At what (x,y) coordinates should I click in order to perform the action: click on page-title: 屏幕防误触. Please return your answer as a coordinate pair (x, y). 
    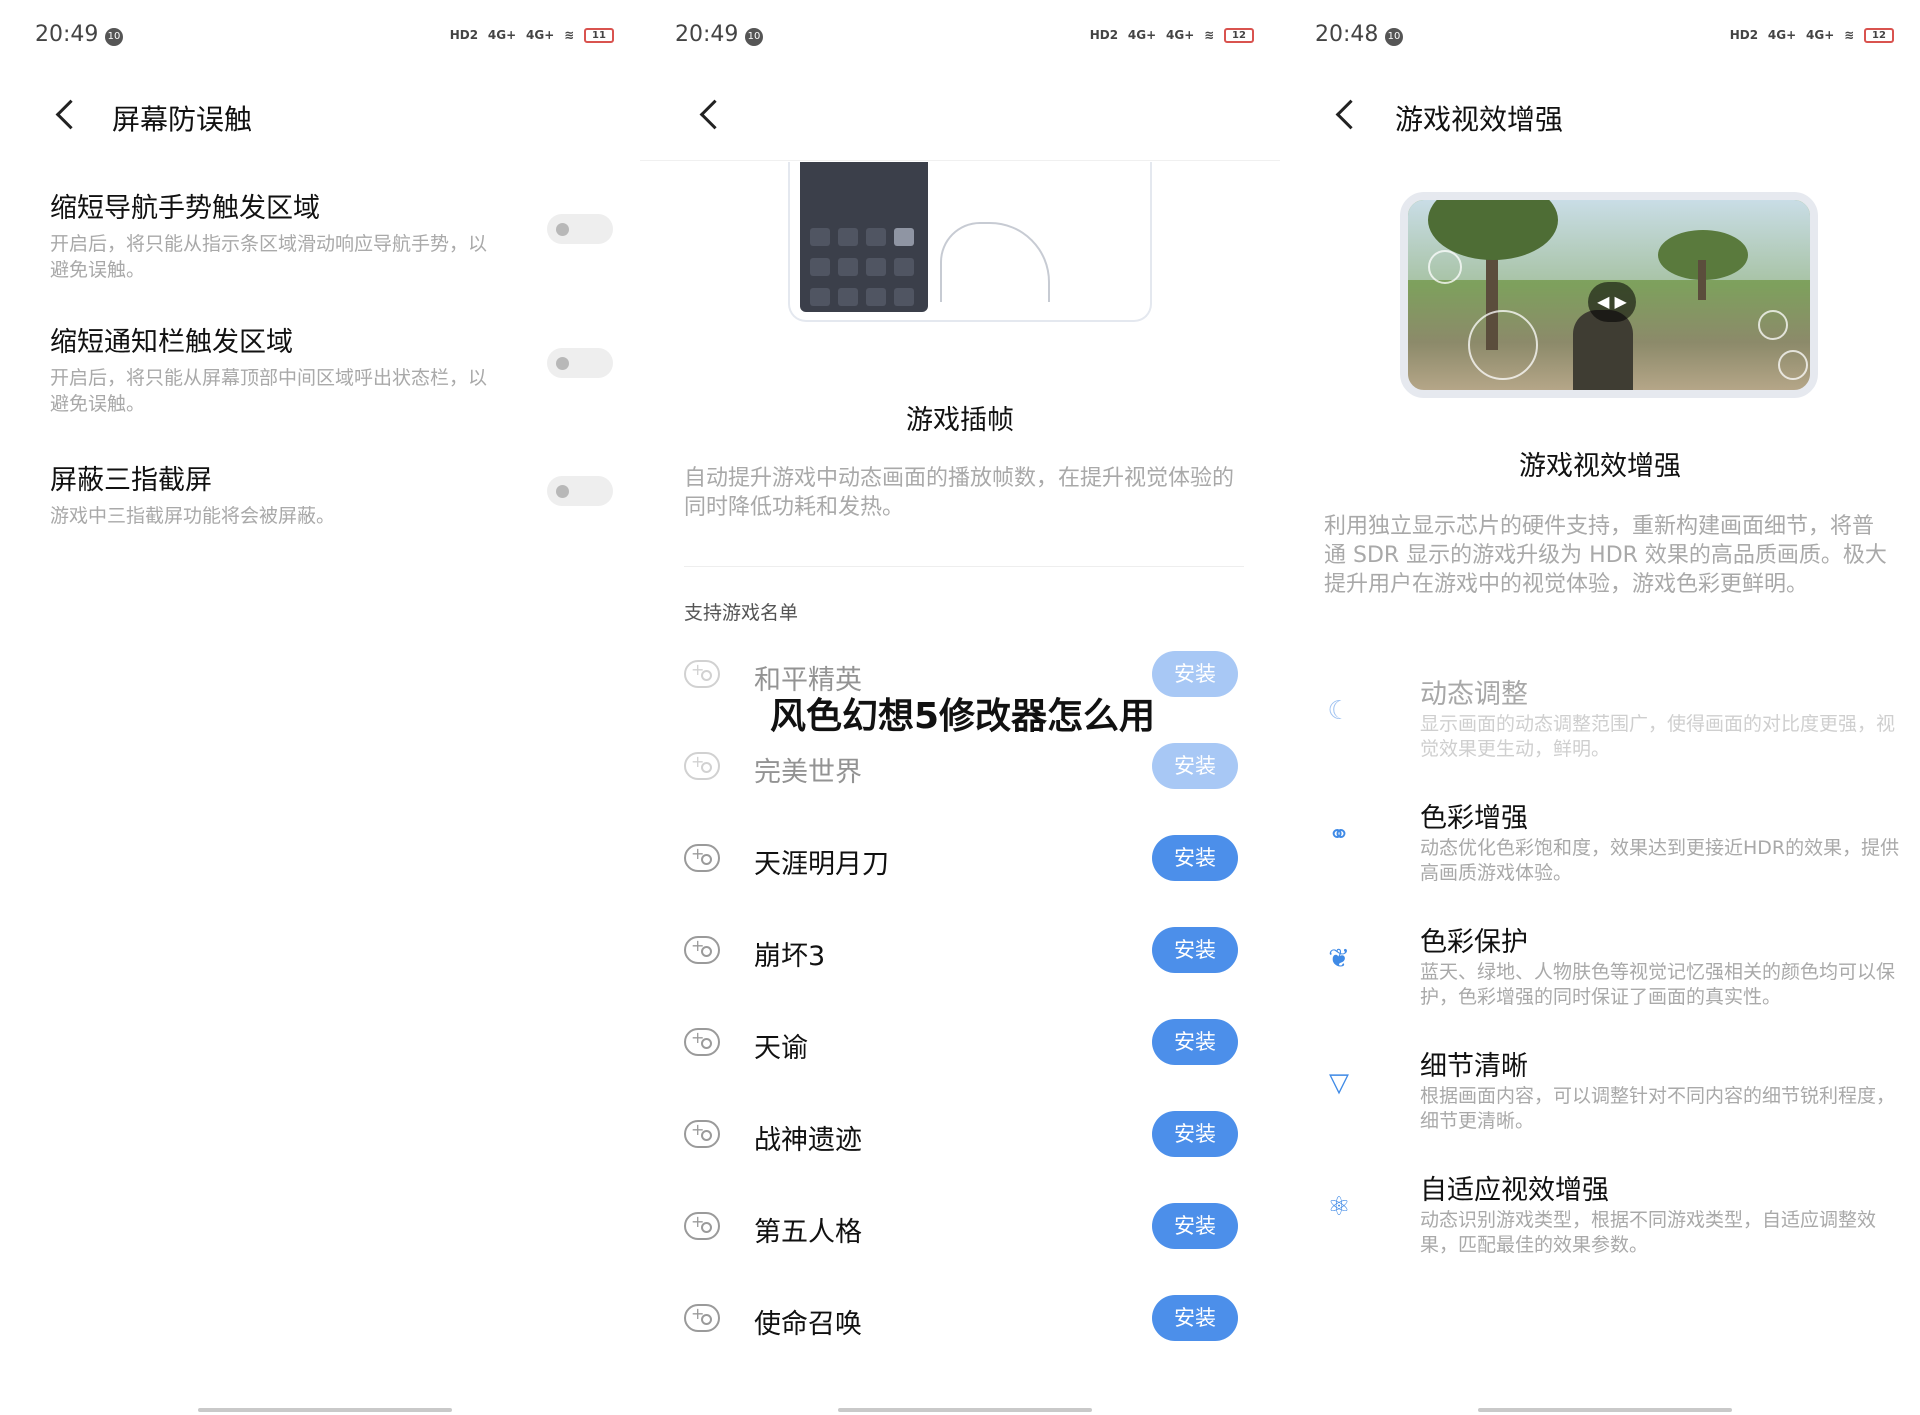
    Looking at the image, I should click on (182, 119).